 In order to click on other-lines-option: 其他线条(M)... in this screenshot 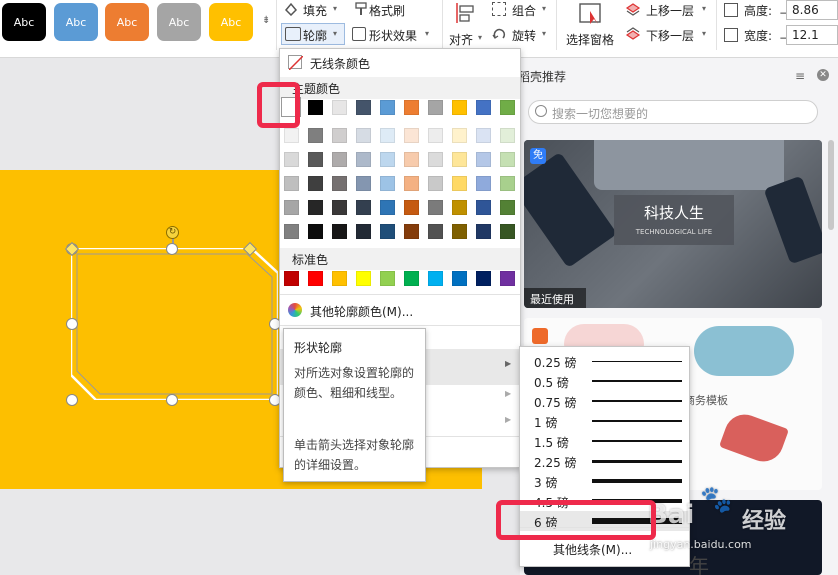, I will do `click(592, 549)`.